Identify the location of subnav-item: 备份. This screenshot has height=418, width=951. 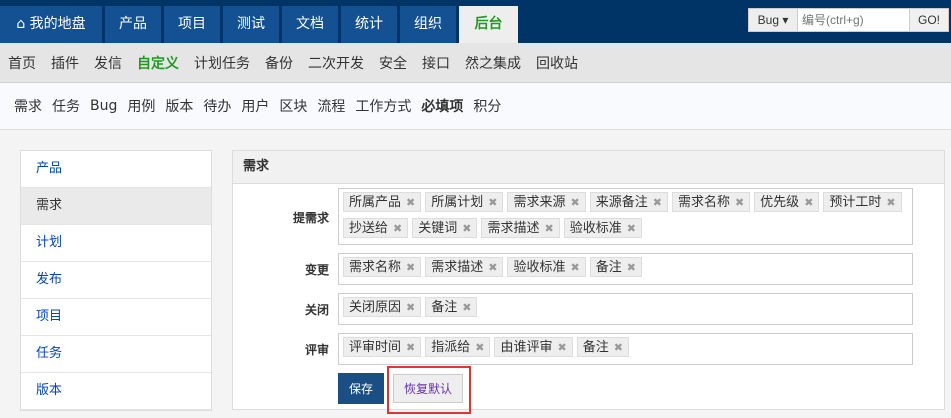
(279, 63).